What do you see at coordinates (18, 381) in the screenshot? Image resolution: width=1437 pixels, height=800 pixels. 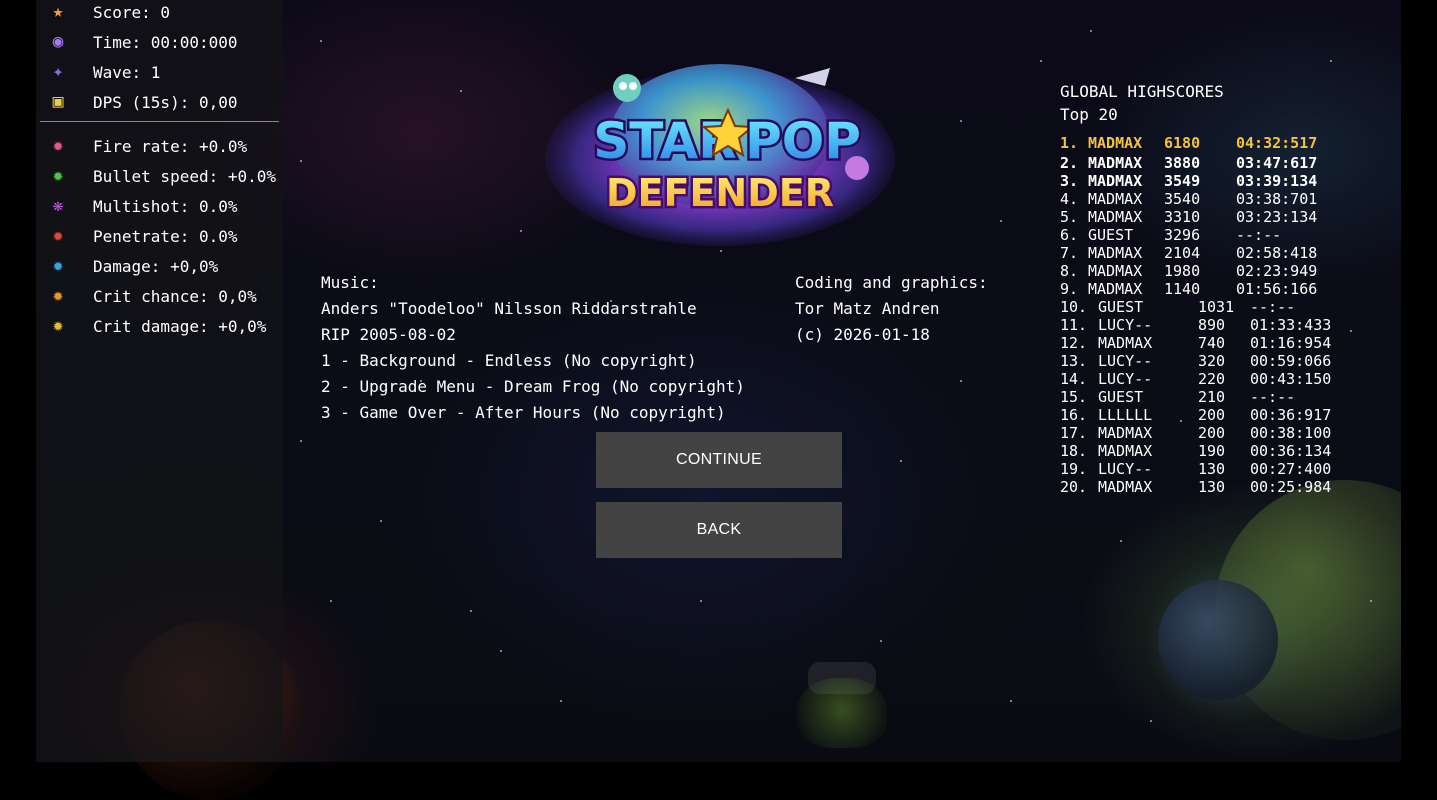 I see `left-letterbox` at bounding box center [18, 381].